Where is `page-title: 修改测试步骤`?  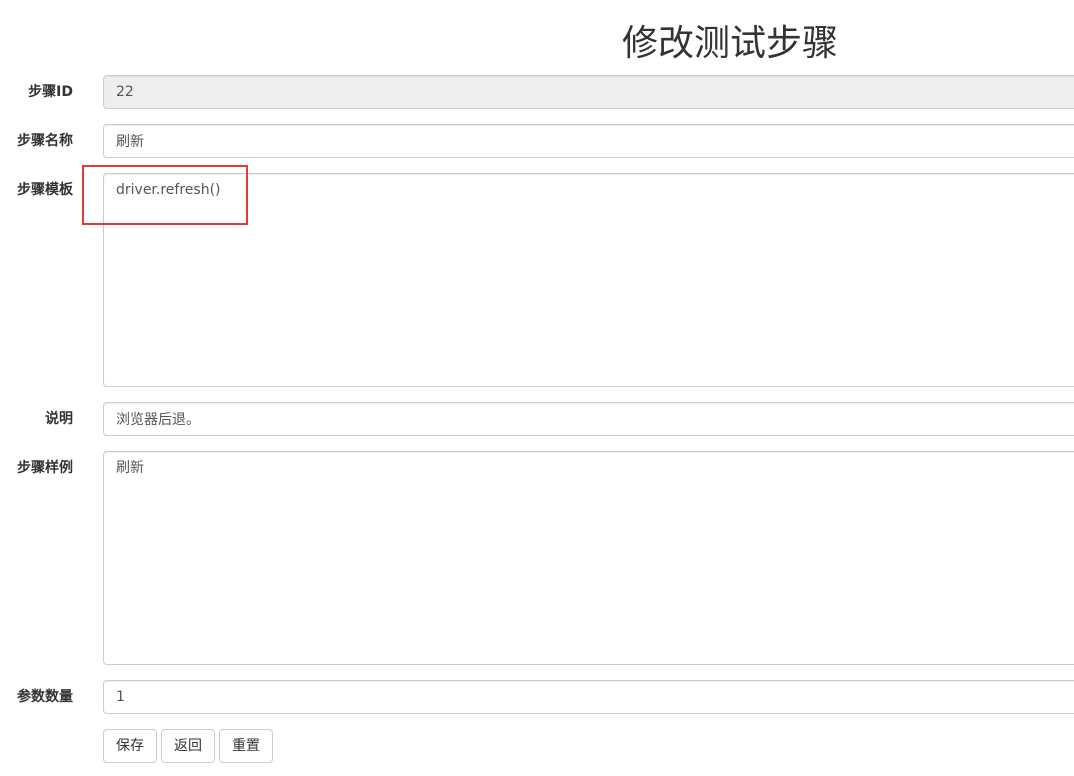 page-title: 修改测试步骤 is located at coordinates (730, 43).